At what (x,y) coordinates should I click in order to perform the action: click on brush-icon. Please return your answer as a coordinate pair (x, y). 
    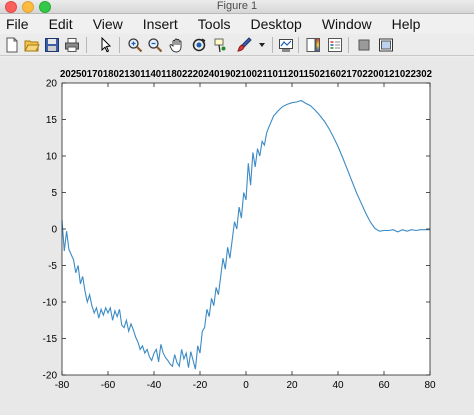
    Looking at the image, I should click on (244, 45).